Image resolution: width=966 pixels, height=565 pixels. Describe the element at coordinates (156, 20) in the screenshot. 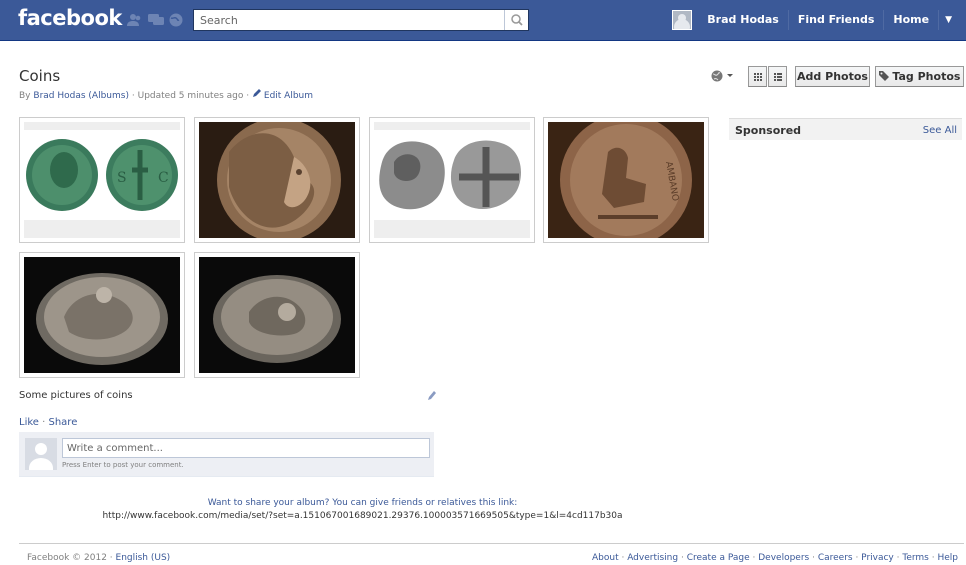

I see `messages-icon` at that location.